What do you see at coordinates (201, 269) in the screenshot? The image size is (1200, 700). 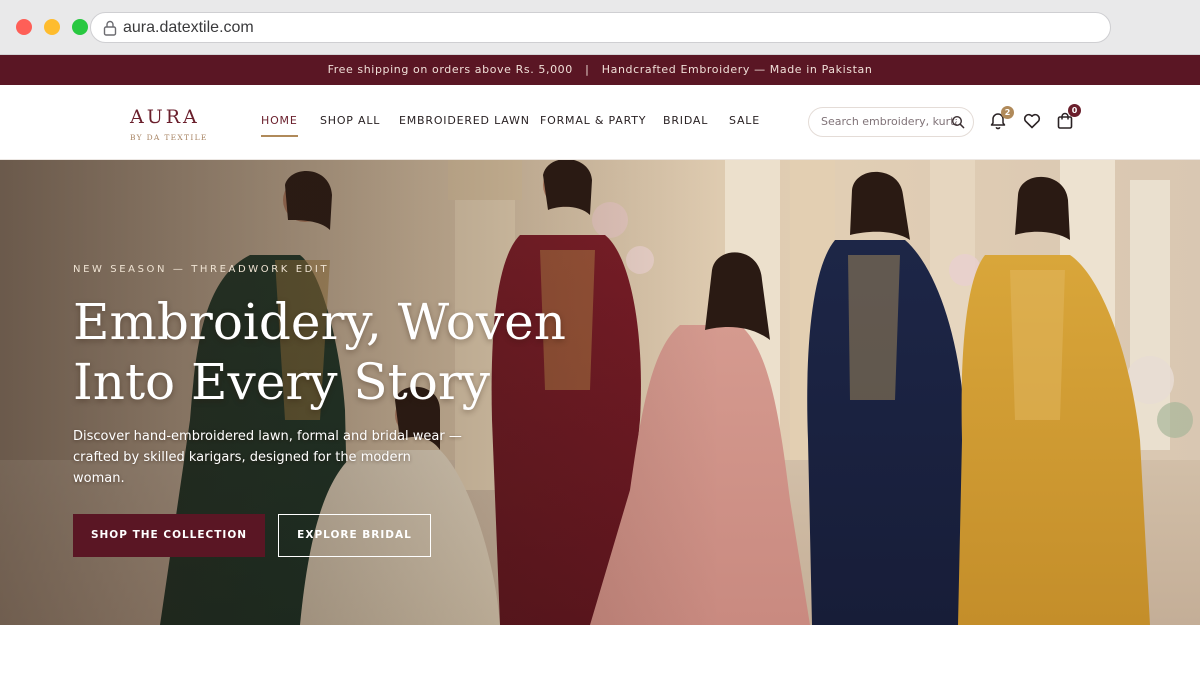 I see `hero-eyebrow: NEW SEASON — THREADWORK EDIT` at bounding box center [201, 269].